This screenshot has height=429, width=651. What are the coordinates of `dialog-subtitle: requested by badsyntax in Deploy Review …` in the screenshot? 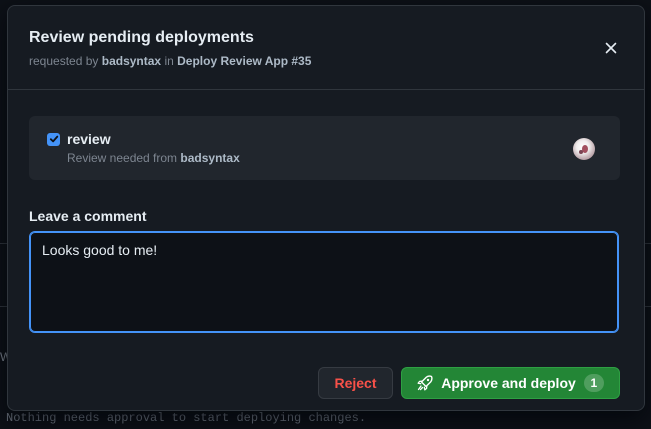 It's located at (170, 61).